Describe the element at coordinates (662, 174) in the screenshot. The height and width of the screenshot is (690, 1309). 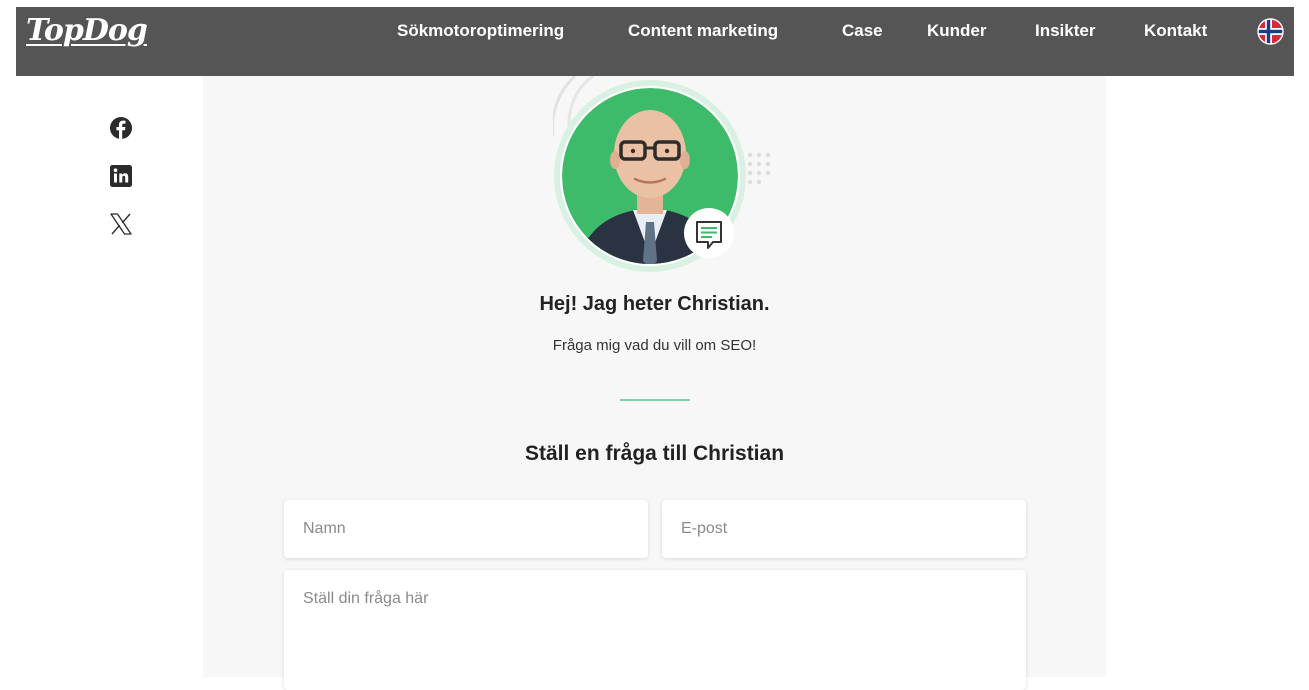
I see `avatar` at that location.